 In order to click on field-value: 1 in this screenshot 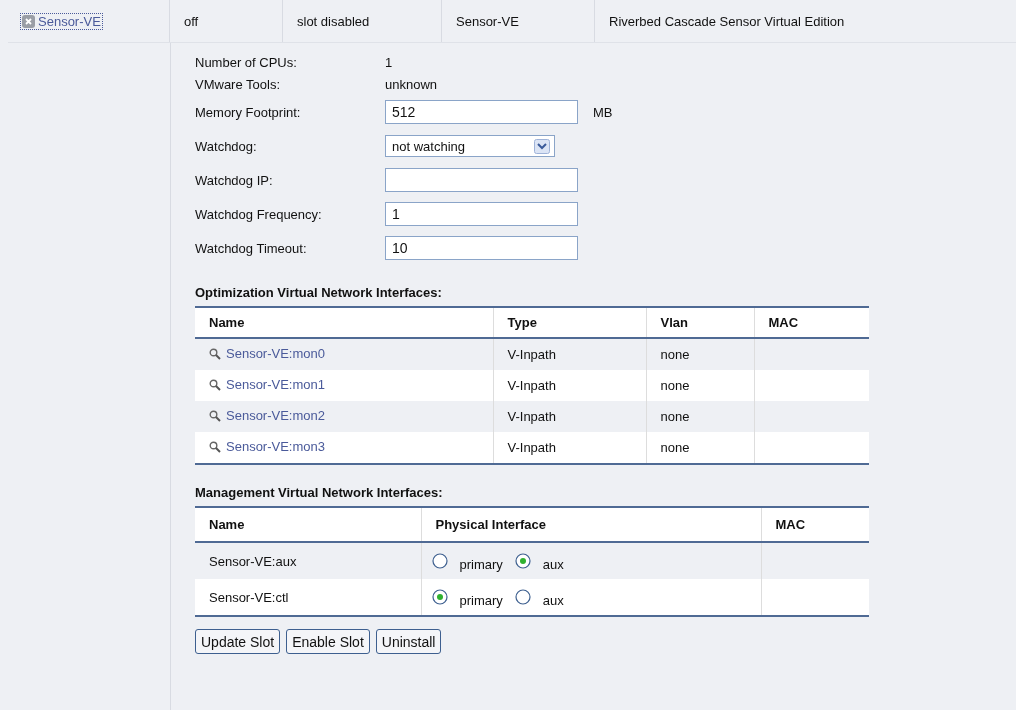, I will do `click(389, 62)`.